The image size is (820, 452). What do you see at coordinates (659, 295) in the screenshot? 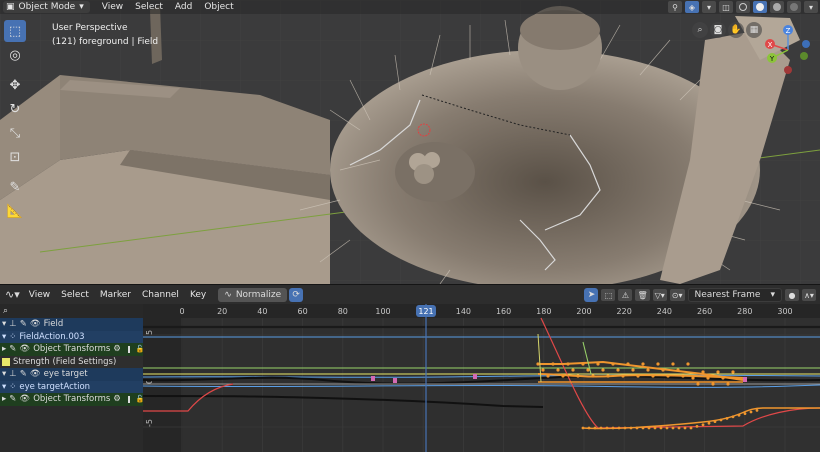
I see `filter-dropdown: ▽▾` at bounding box center [659, 295].